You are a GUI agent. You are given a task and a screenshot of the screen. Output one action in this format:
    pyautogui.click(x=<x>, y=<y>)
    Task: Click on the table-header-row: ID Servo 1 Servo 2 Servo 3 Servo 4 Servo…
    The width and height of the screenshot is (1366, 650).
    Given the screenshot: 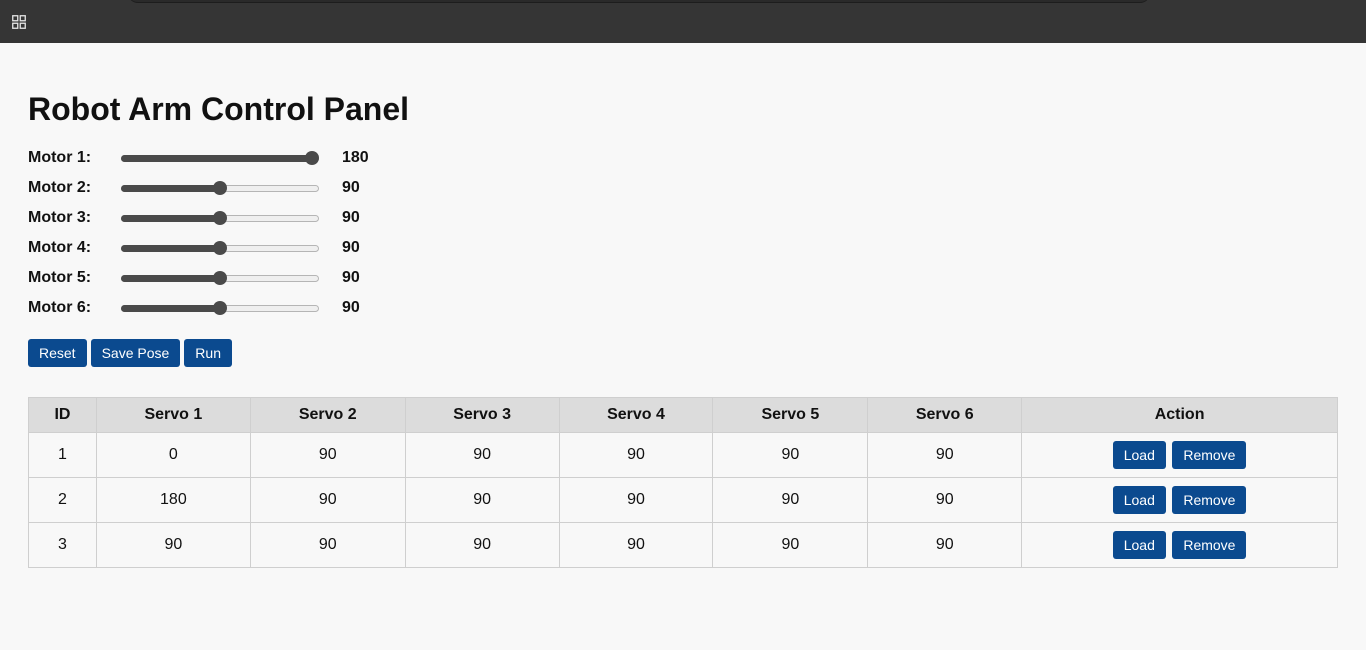 What is the action you would take?
    pyautogui.click(x=683, y=415)
    